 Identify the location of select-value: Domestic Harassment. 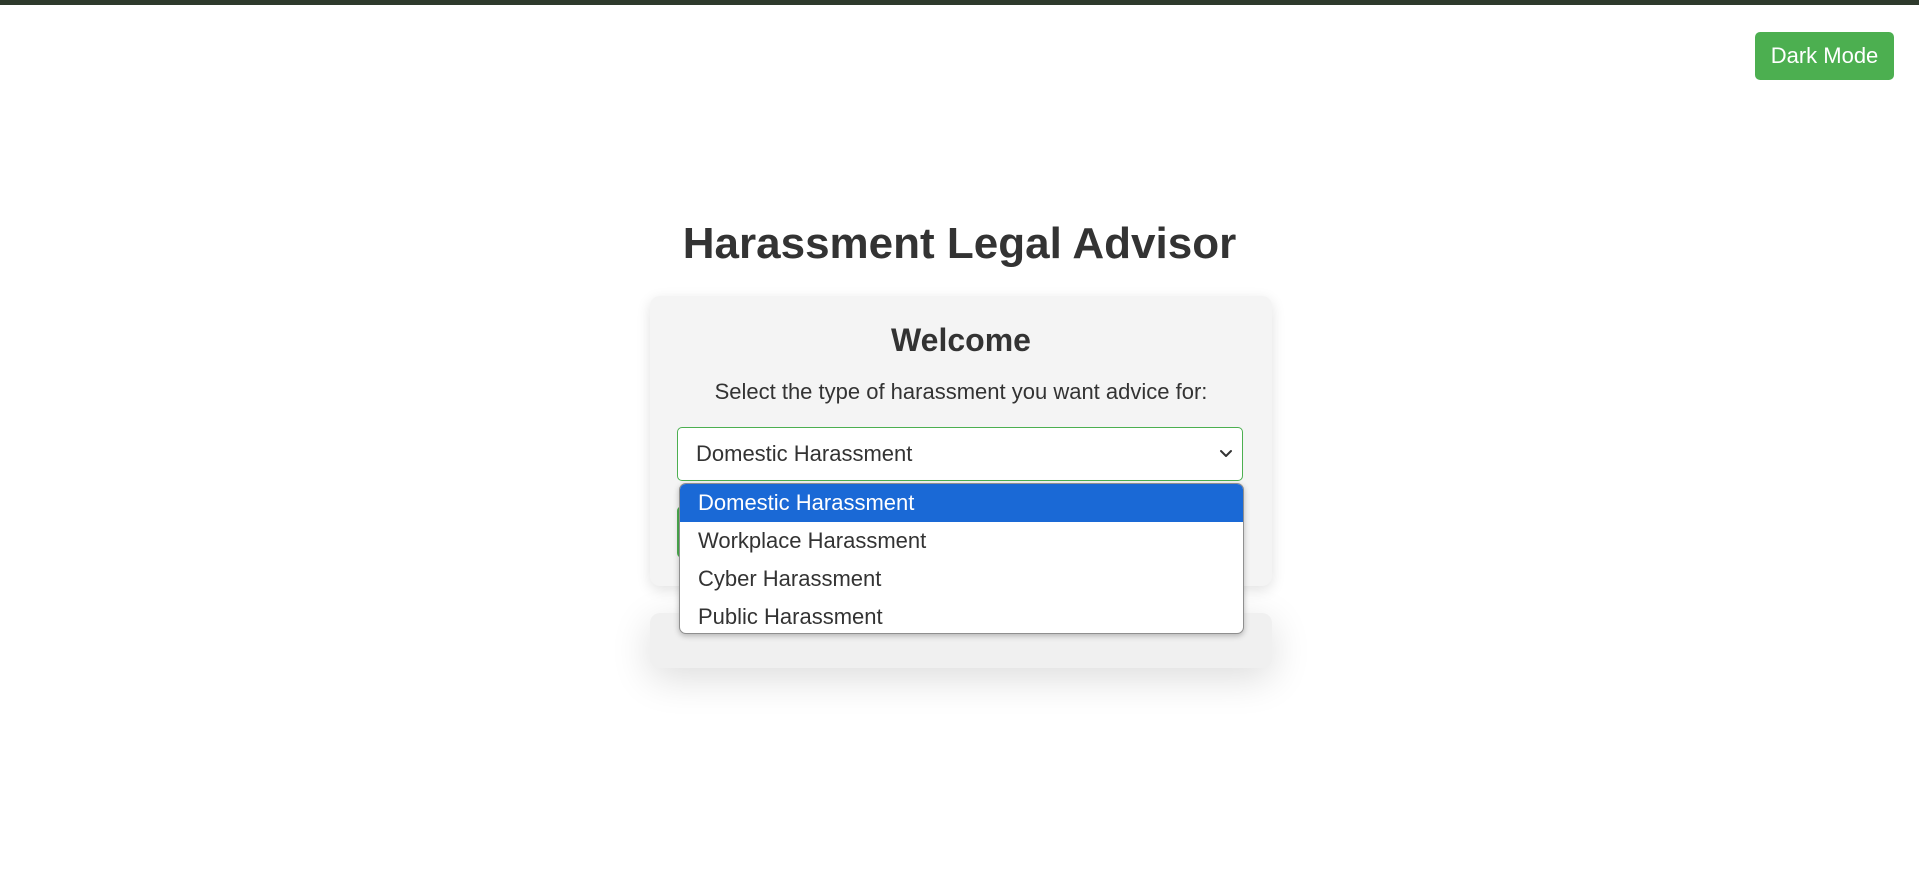
(804, 453).